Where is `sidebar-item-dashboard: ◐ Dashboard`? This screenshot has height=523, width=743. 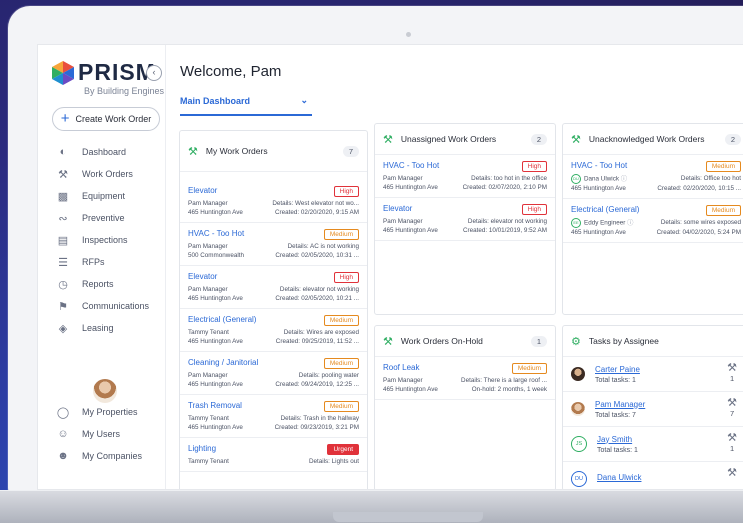 sidebar-item-dashboard: ◐ Dashboard is located at coordinates (101, 152).